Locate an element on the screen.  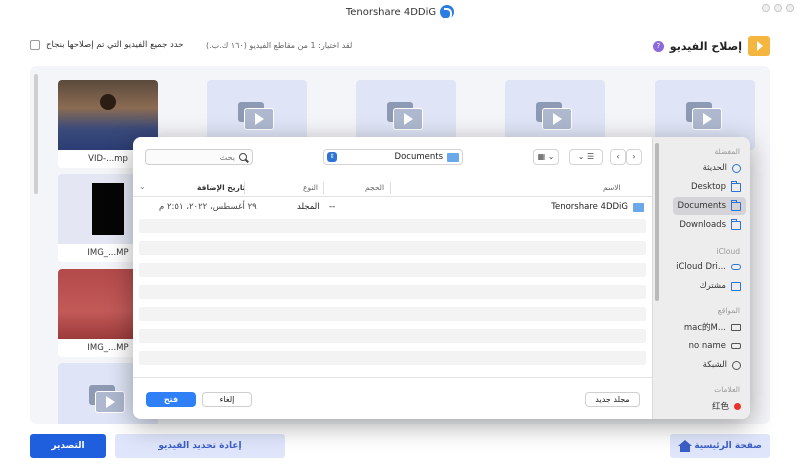
row-kind: المجلد is located at coordinates (308, 207).